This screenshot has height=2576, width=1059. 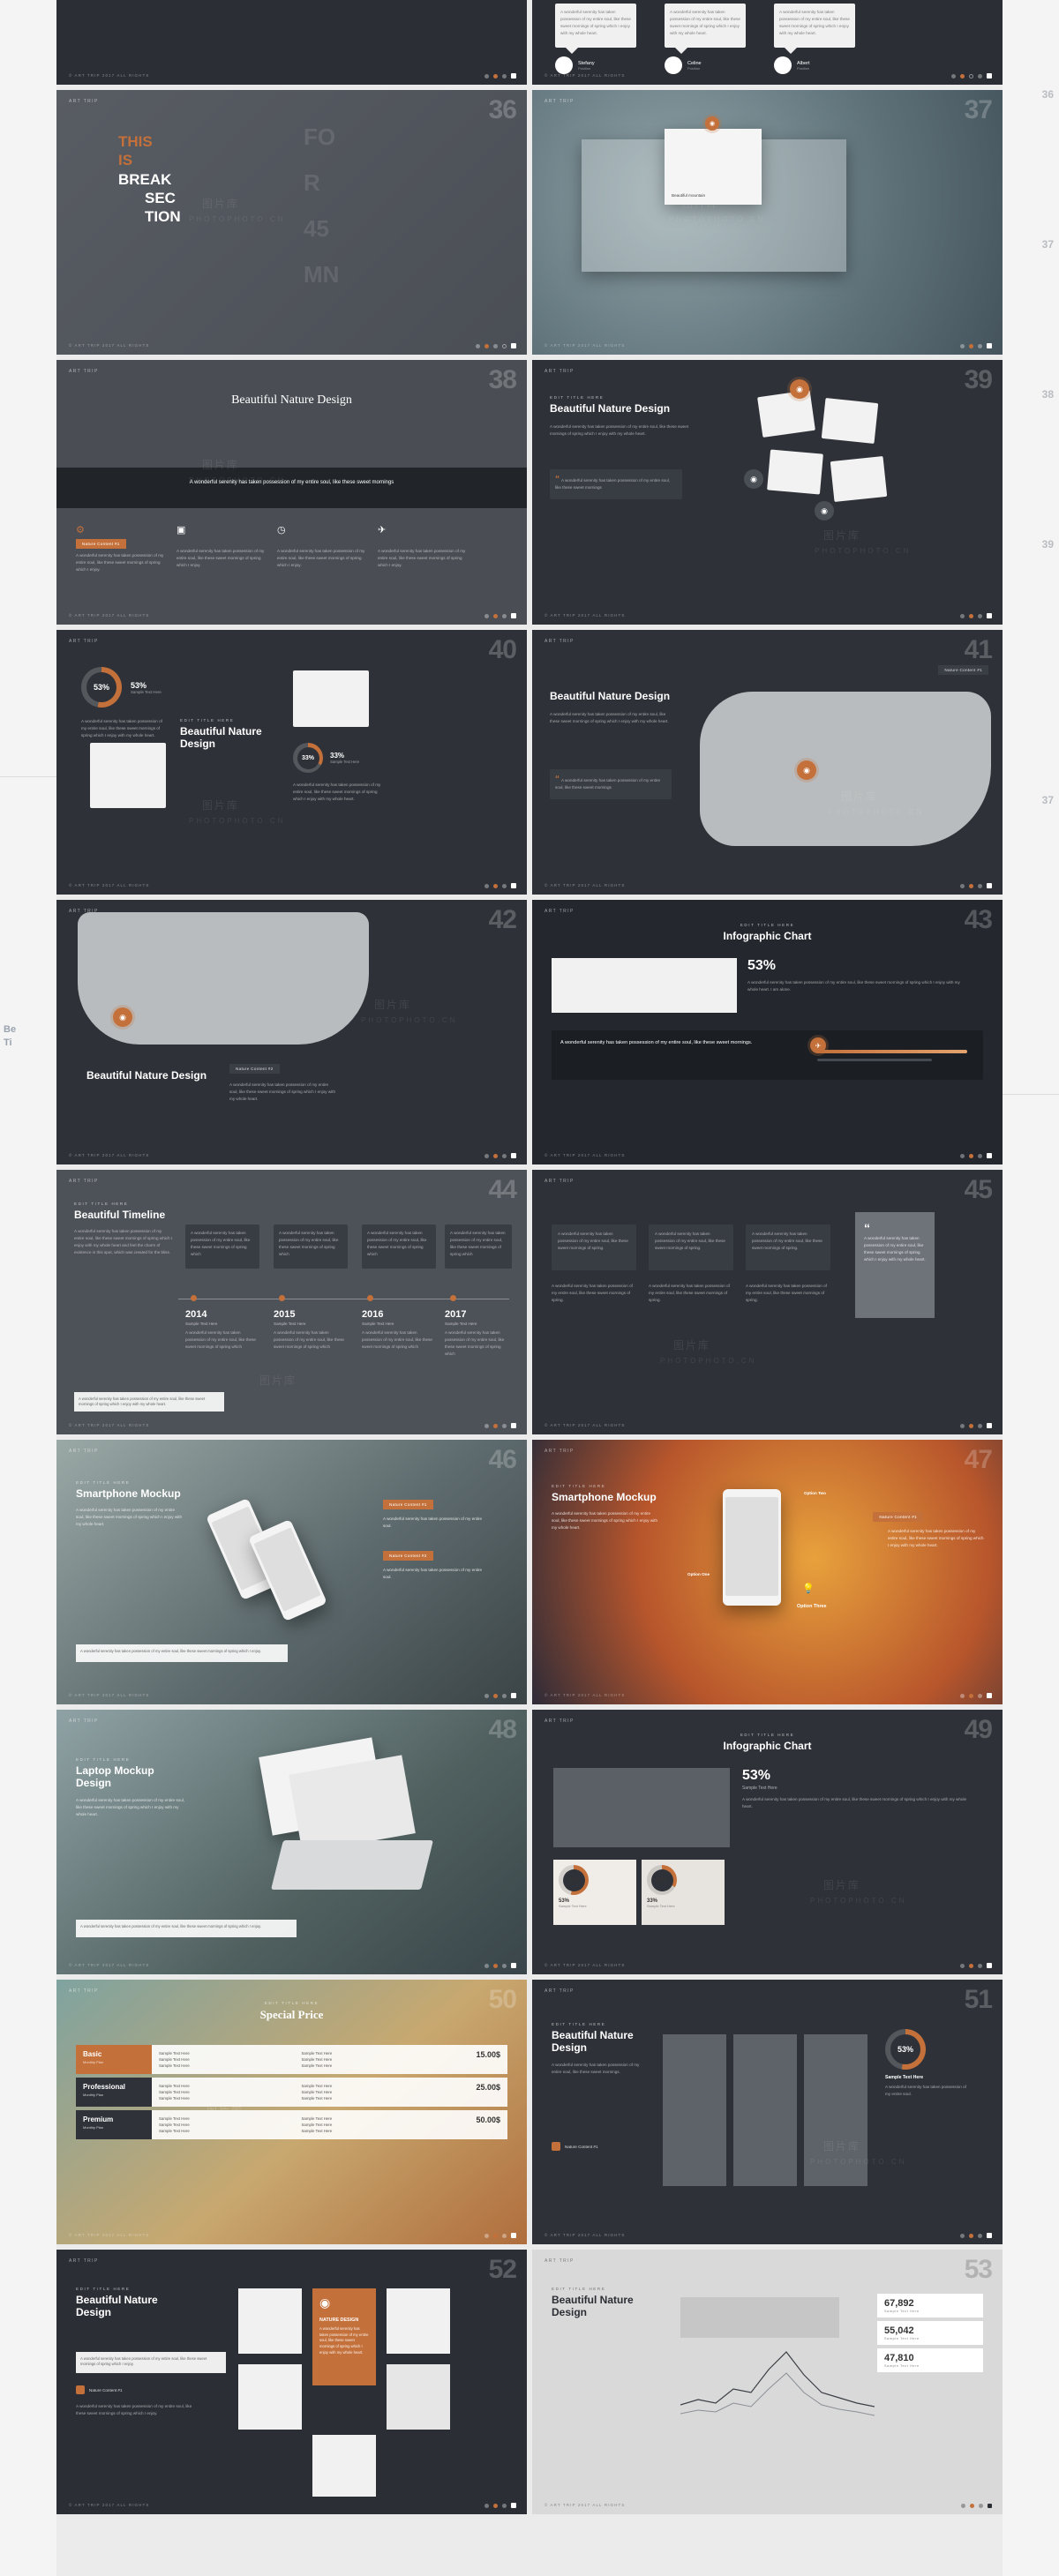 What do you see at coordinates (282, 1298) in the screenshot?
I see `timeline-dot` at bounding box center [282, 1298].